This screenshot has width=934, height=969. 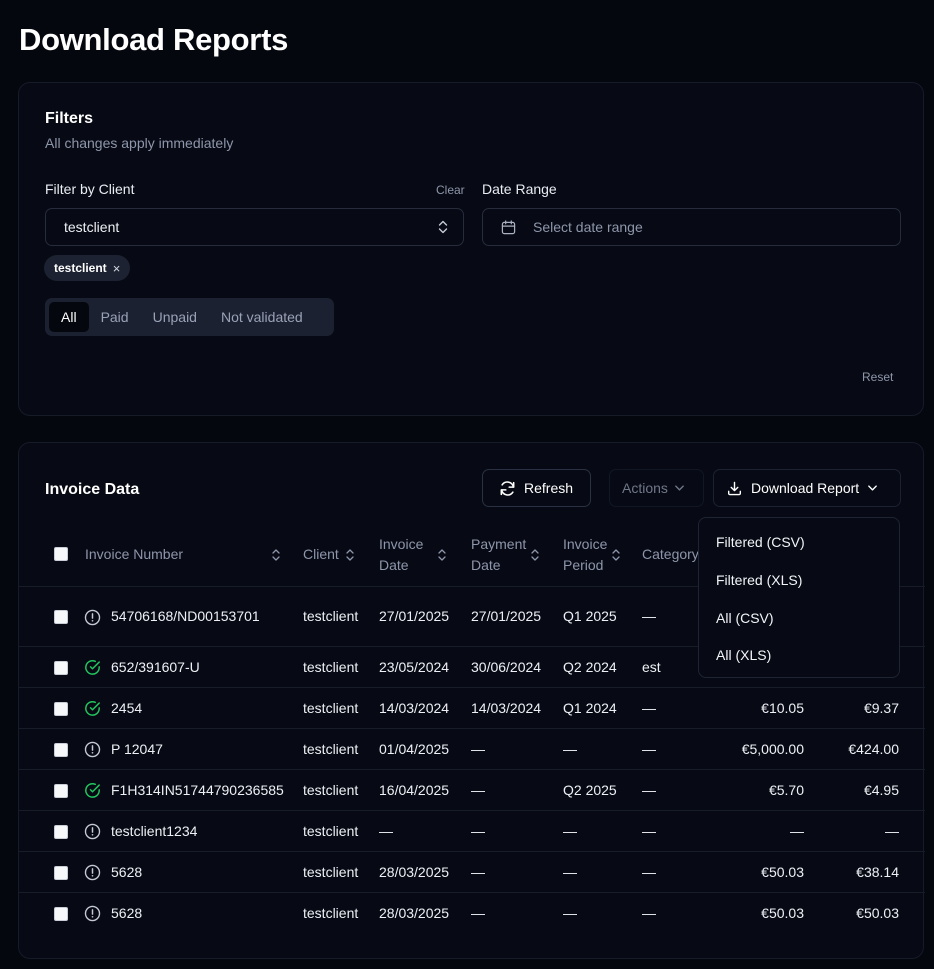 What do you see at coordinates (414, 789) in the screenshot?
I see `cell-invoice-date: 16/04/2025` at bounding box center [414, 789].